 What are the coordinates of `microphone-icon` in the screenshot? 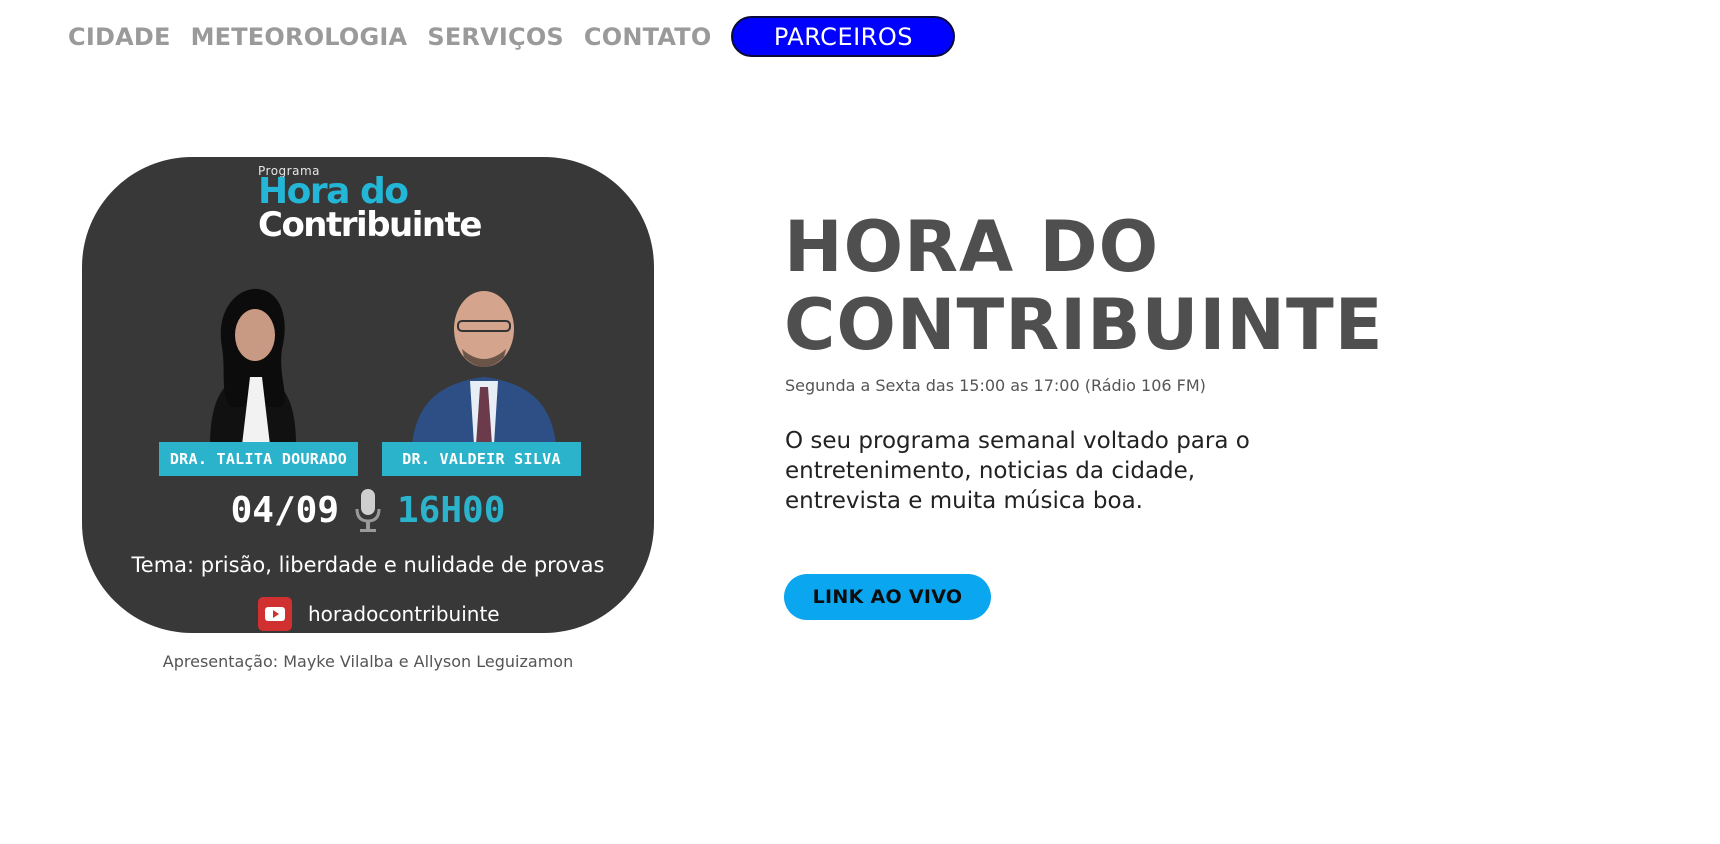 It's located at (368, 510).